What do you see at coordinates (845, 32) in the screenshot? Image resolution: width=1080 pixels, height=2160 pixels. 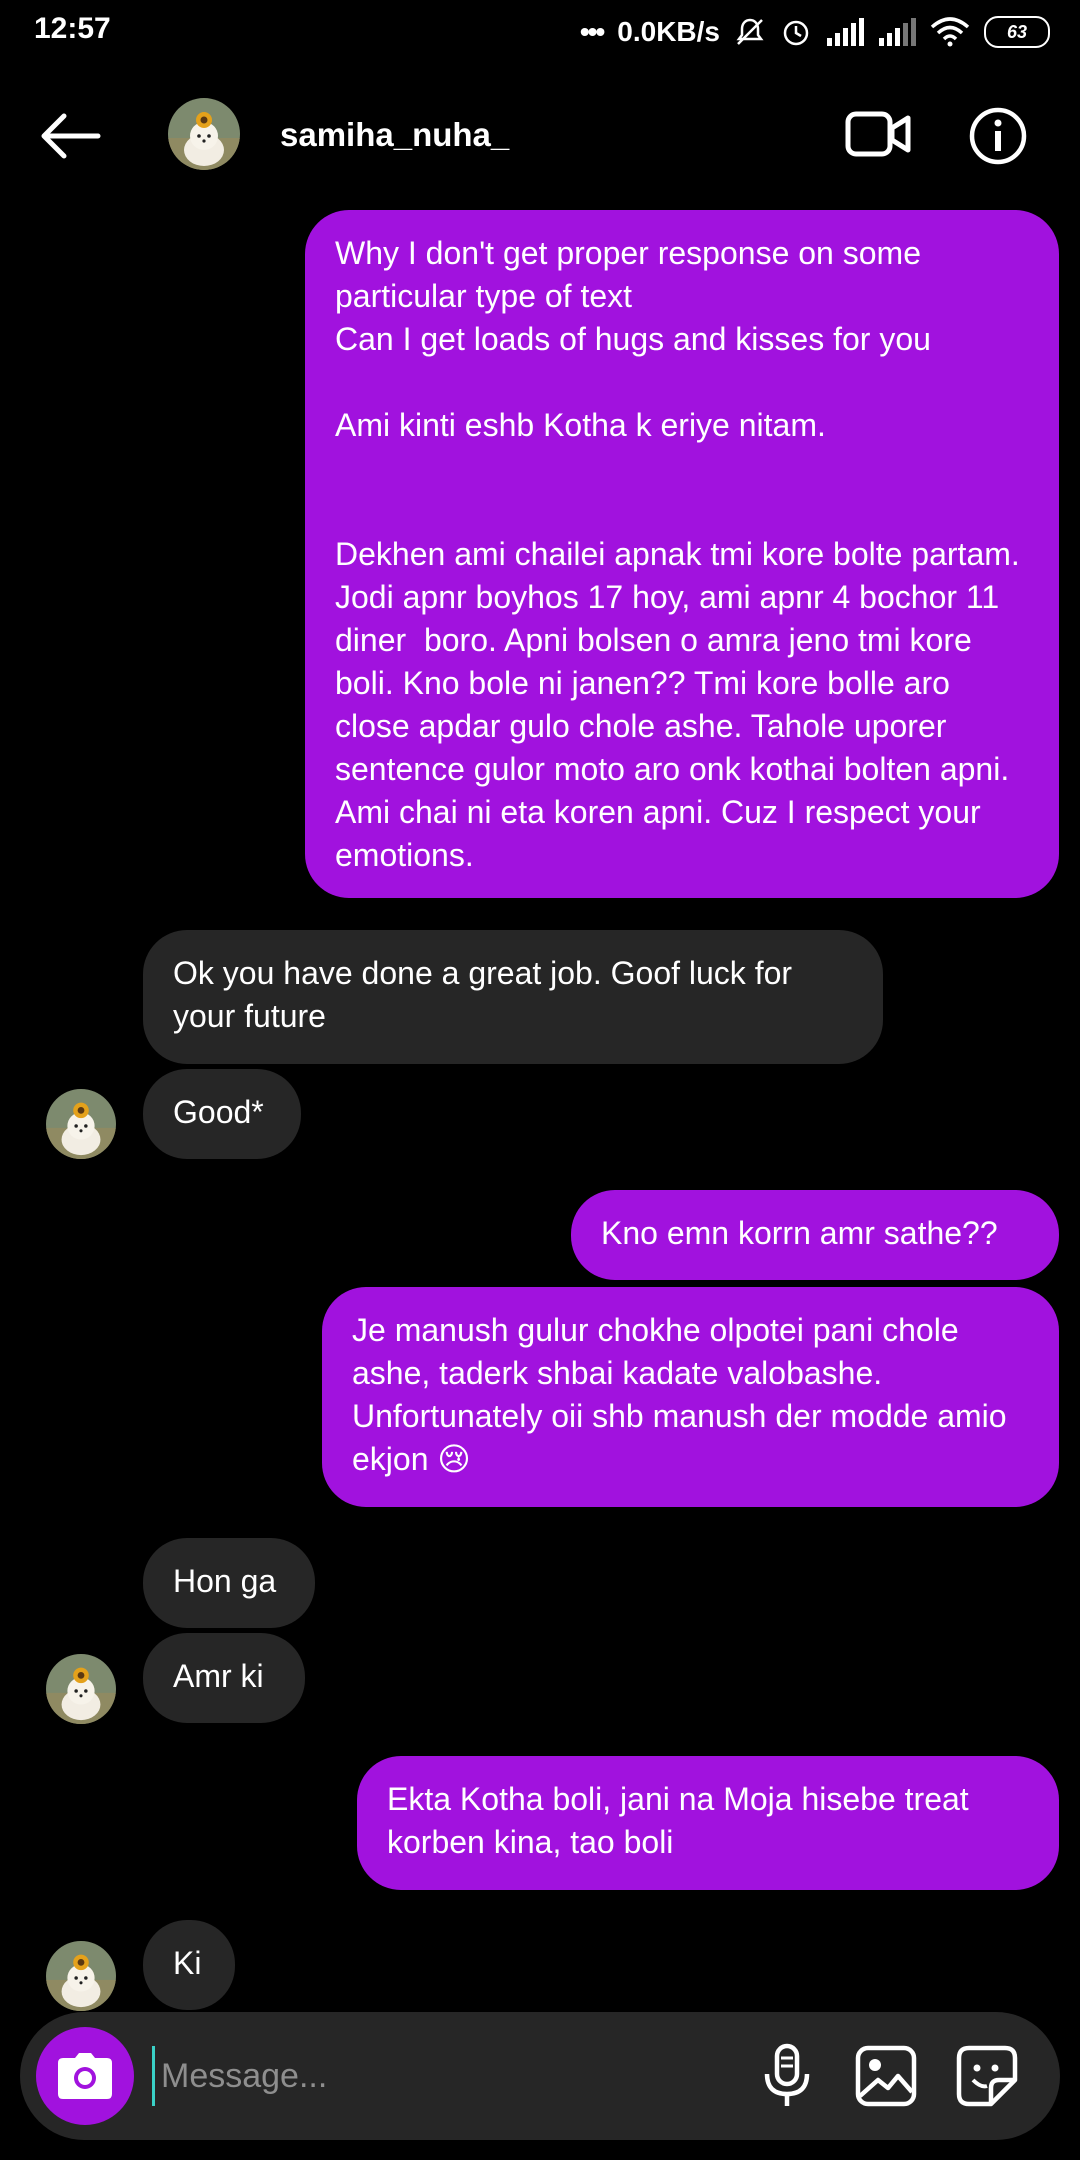 I see `signal-icon` at bounding box center [845, 32].